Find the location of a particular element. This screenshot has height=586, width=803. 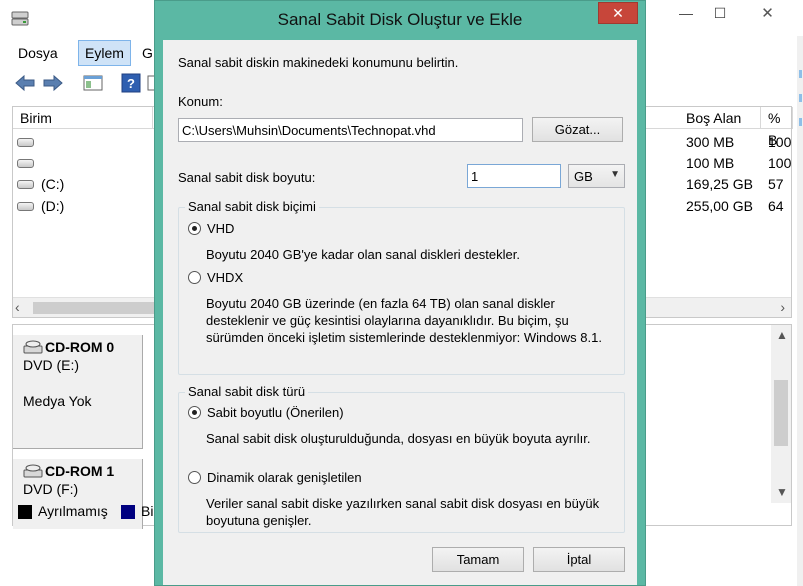

volume-free-percent: 64 is located at coordinates (776, 206).